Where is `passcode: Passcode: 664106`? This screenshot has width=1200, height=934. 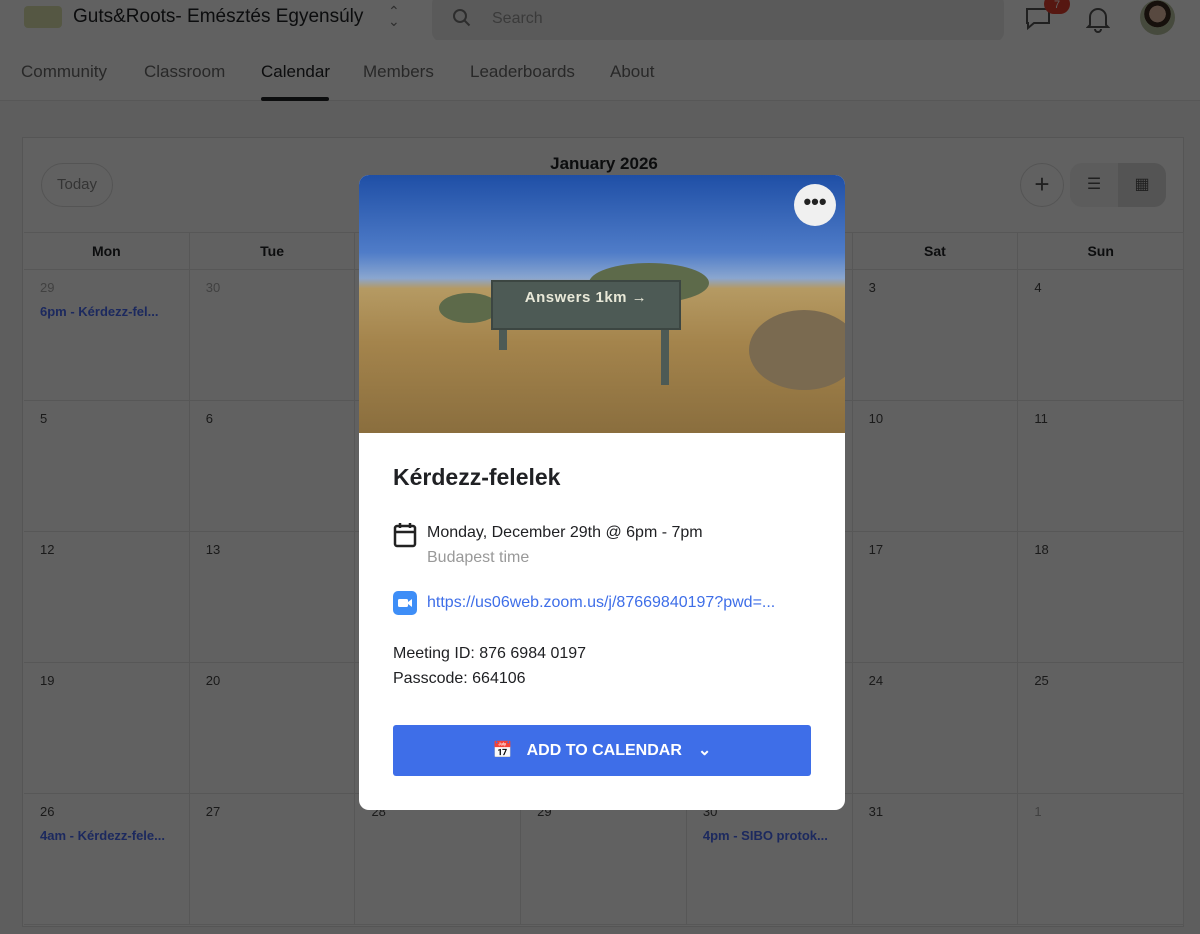 passcode: Passcode: 664106 is located at coordinates (459, 678).